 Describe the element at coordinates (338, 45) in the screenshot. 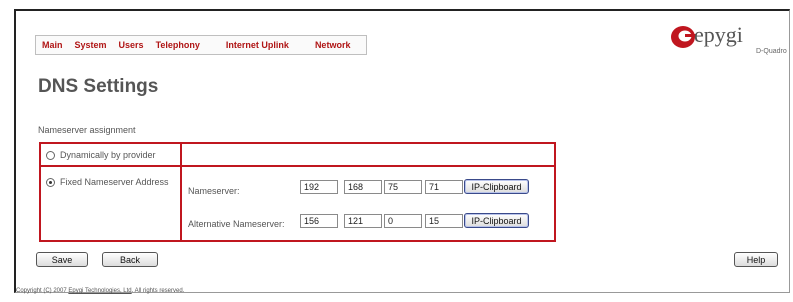

I see `nav-item-network: Network` at that location.